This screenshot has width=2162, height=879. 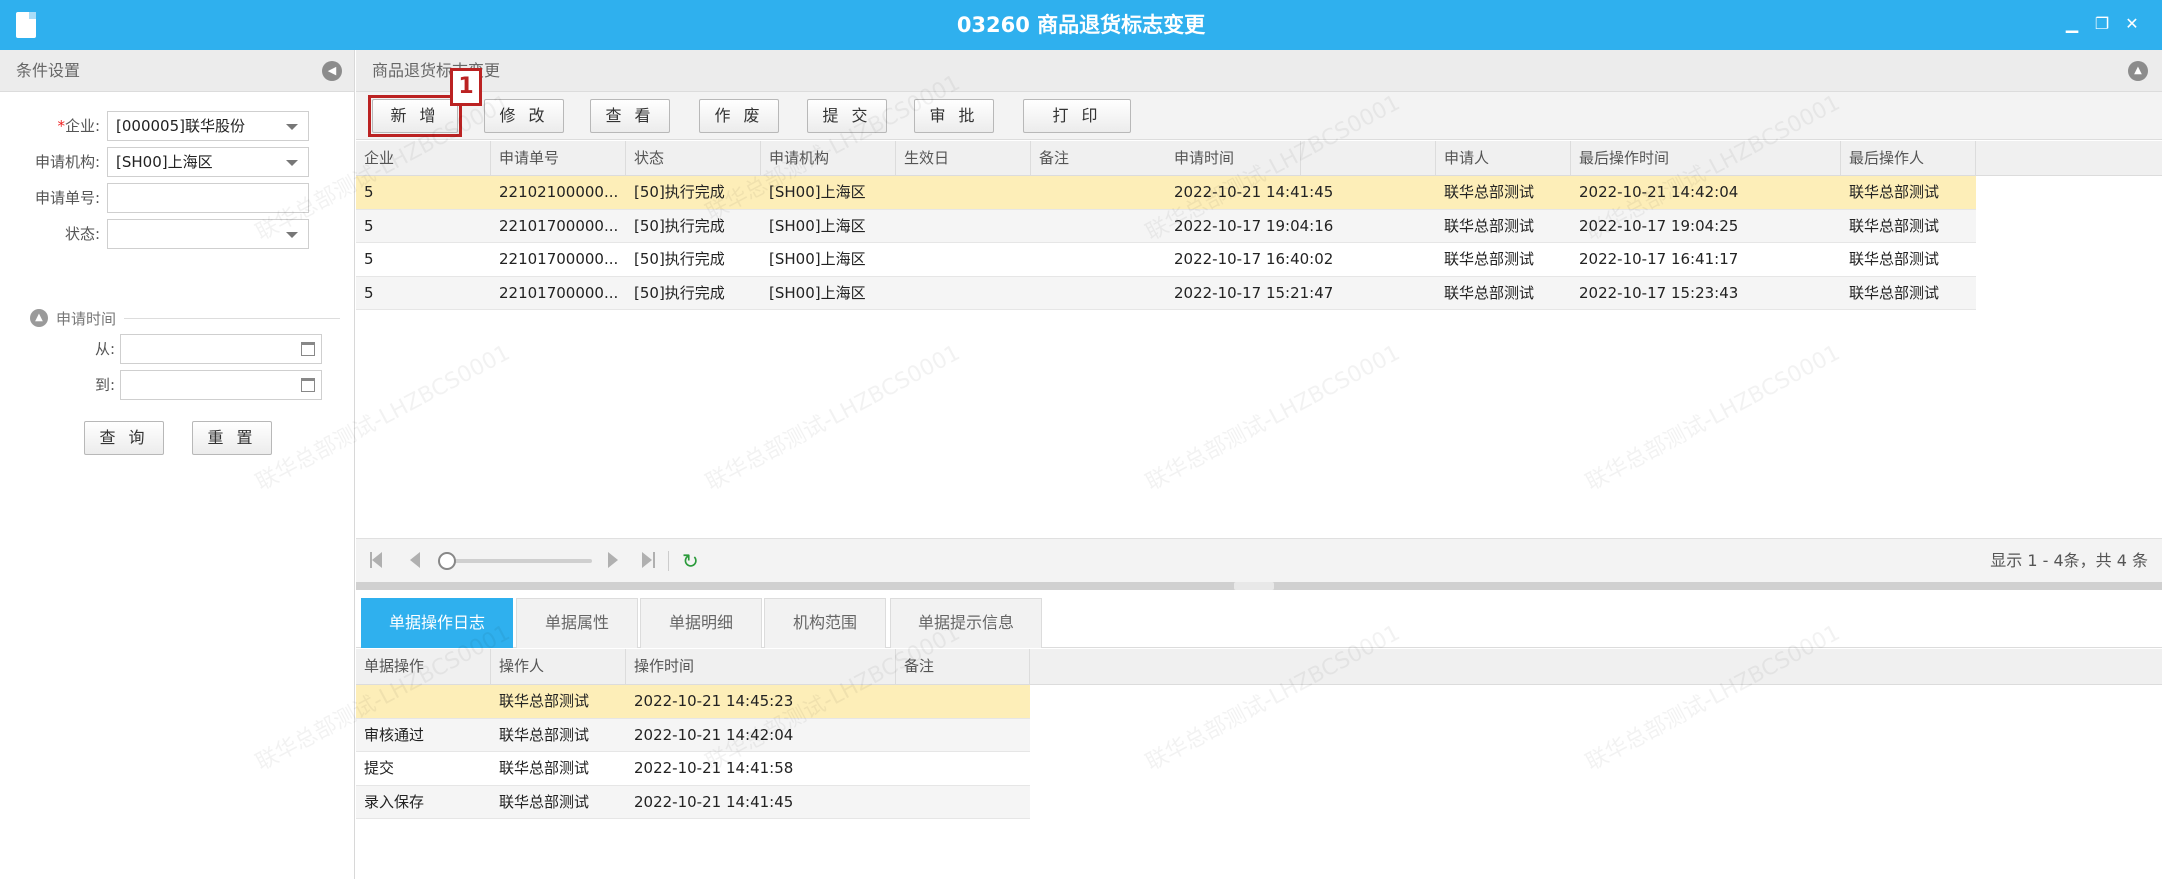 What do you see at coordinates (825, 623) in the screenshot?
I see `tab-org-scope: 机构范围` at bounding box center [825, 623].